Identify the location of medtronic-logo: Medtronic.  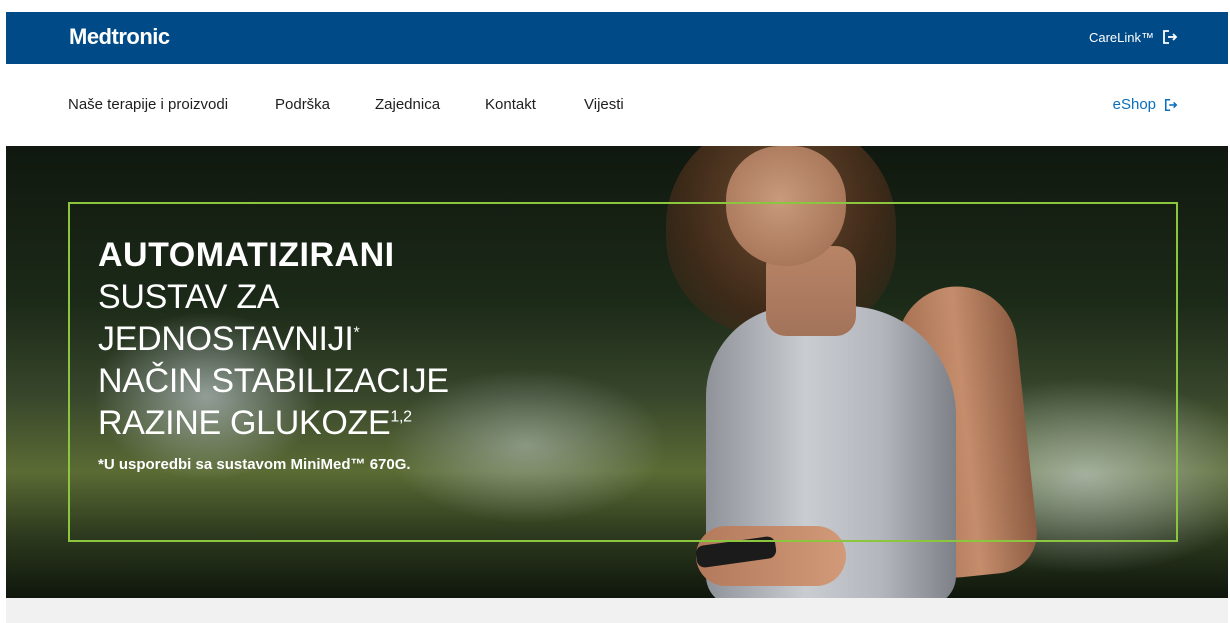
(119, 37).